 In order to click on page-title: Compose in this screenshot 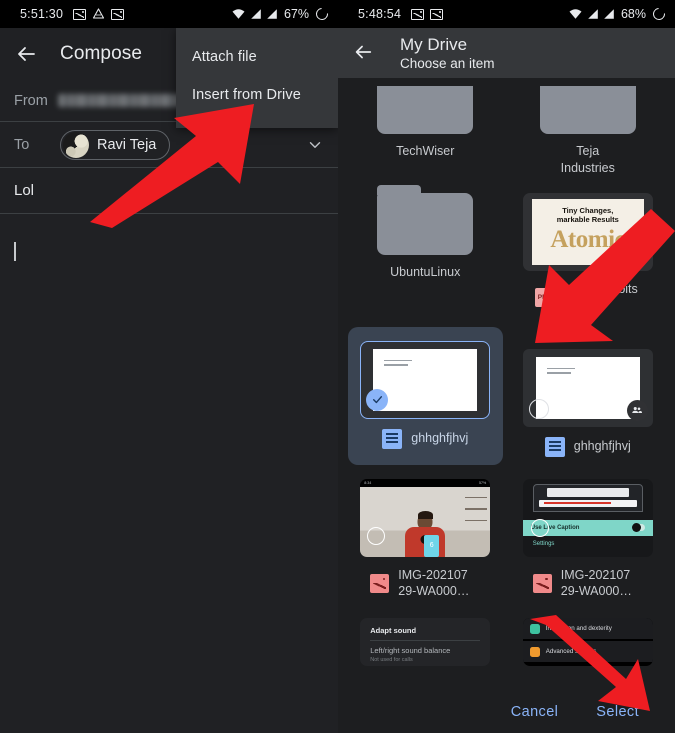, I will do `click(101, 53)`.